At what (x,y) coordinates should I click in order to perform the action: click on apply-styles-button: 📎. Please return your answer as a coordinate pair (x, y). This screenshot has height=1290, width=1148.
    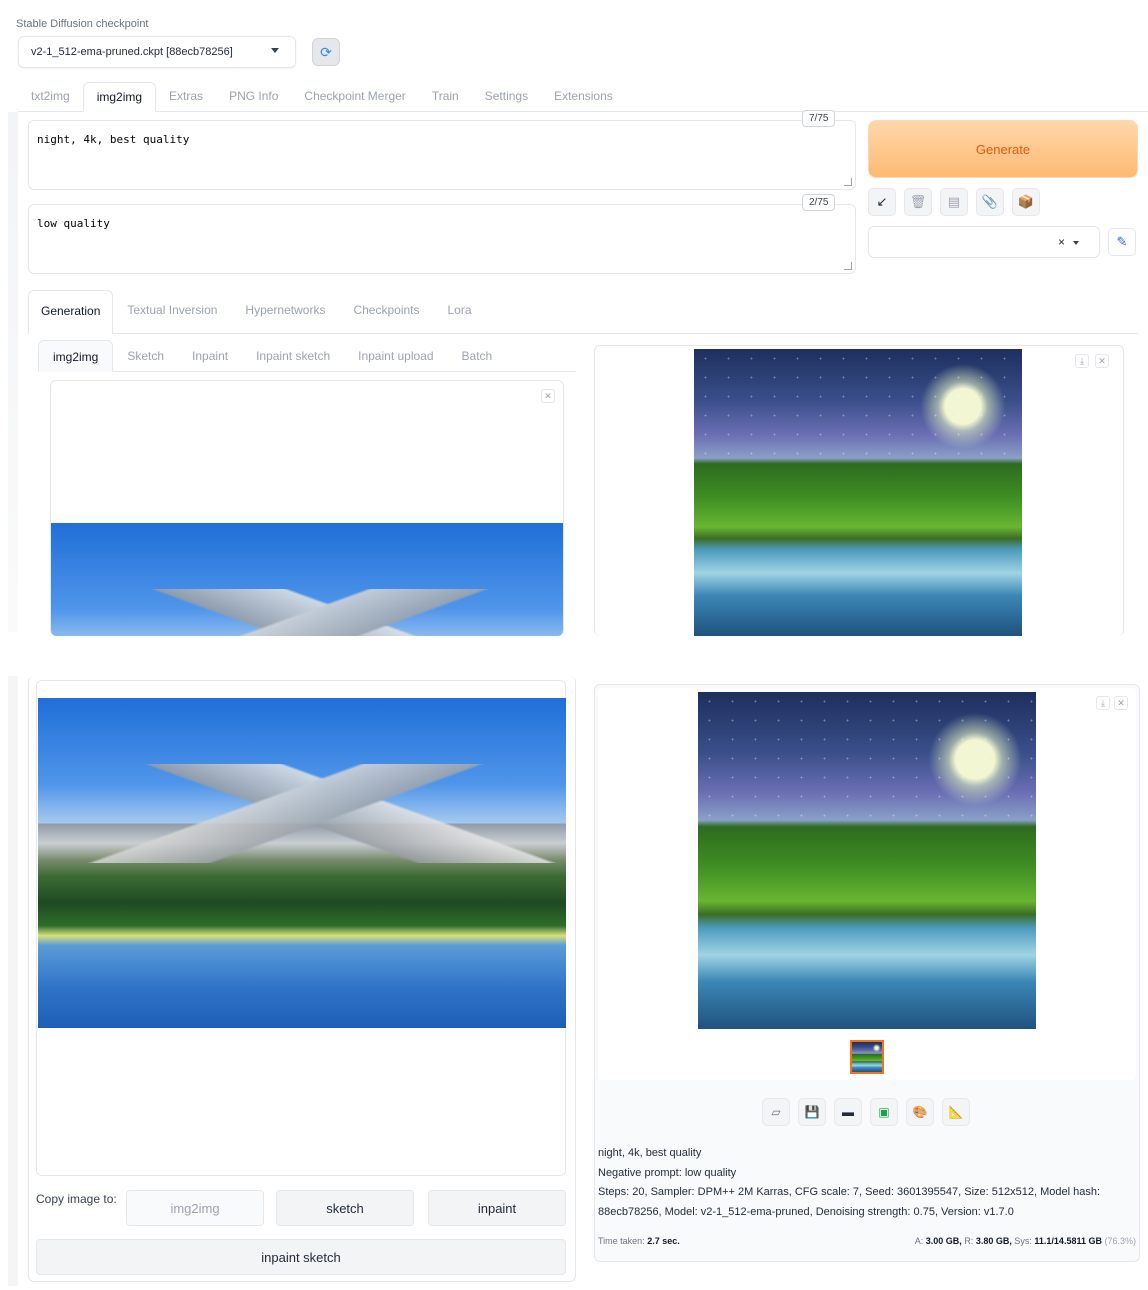
    Looking at the image, I should click on (990, 202).